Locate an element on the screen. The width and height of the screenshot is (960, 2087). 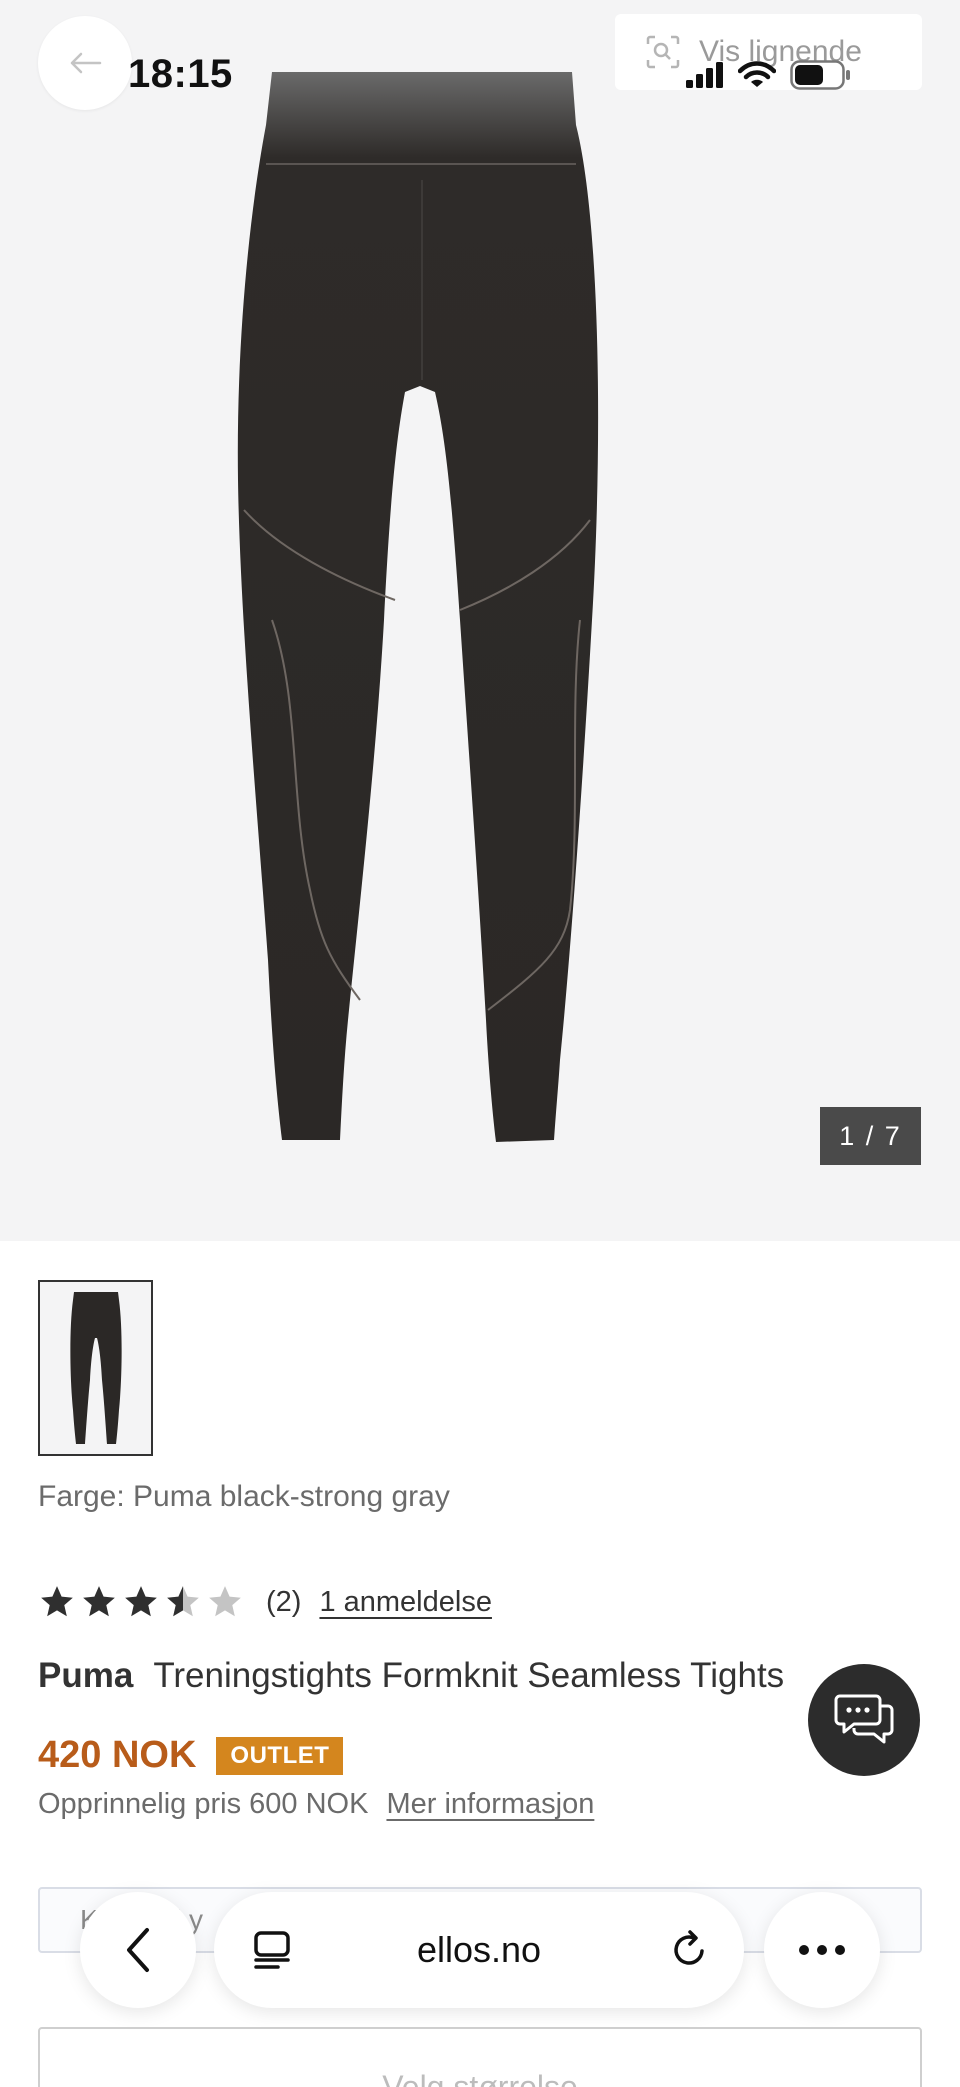
star-rating is located at coordinates (141, 1602).